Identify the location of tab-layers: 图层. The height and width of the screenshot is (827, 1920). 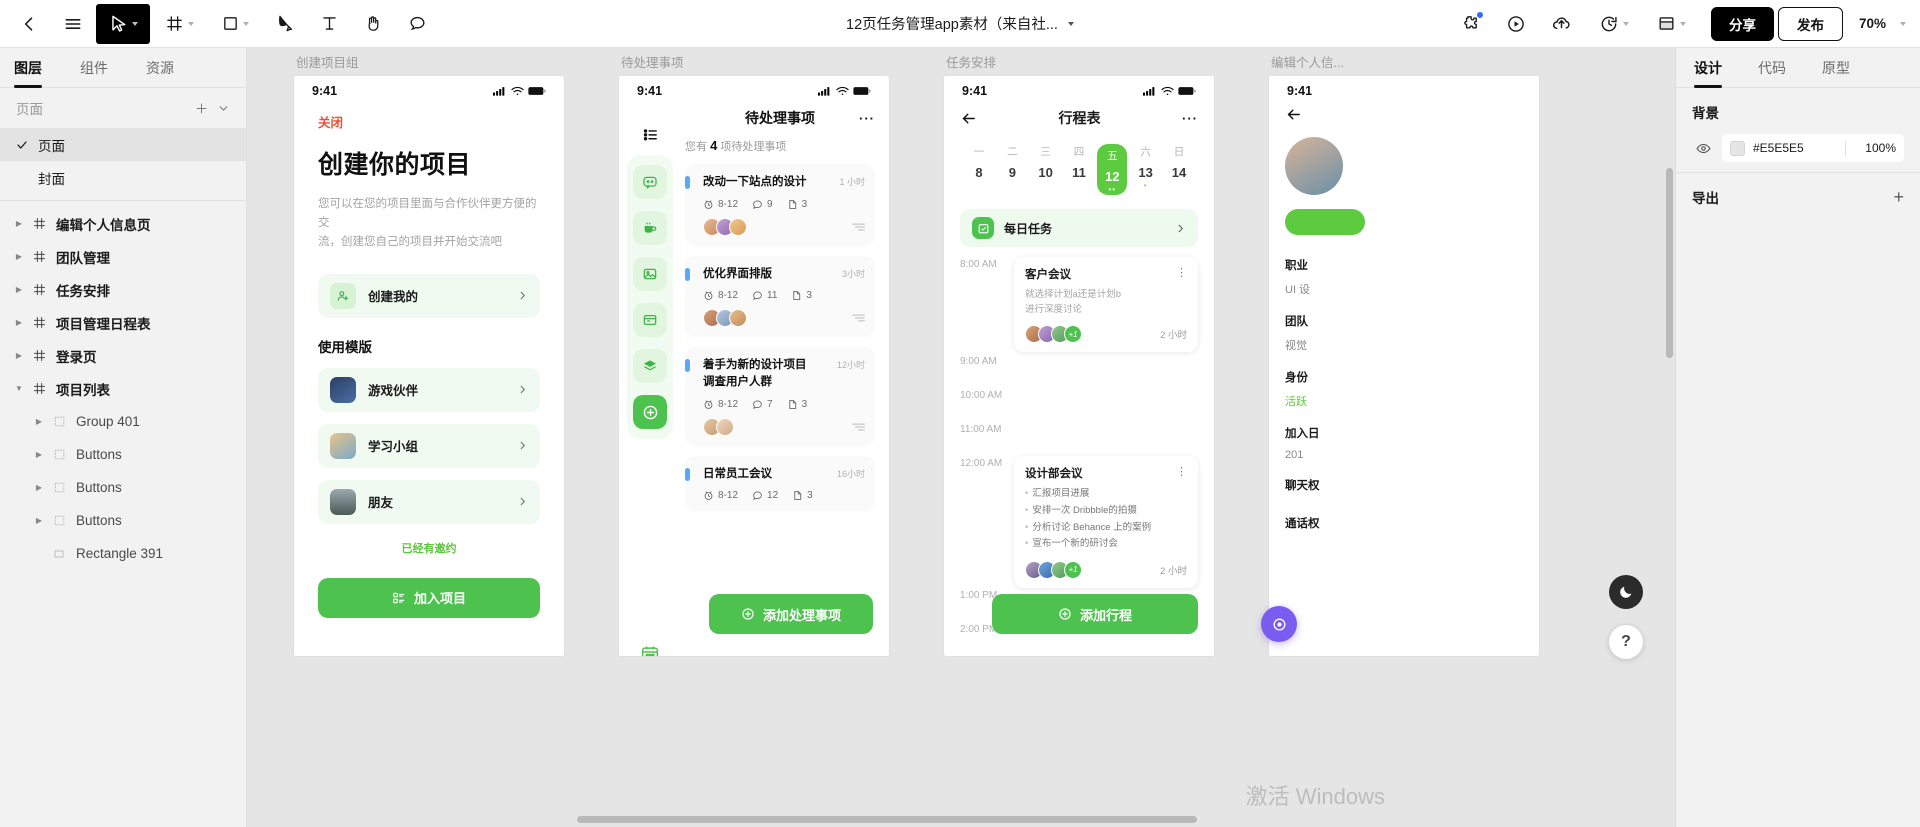
(35, 68).